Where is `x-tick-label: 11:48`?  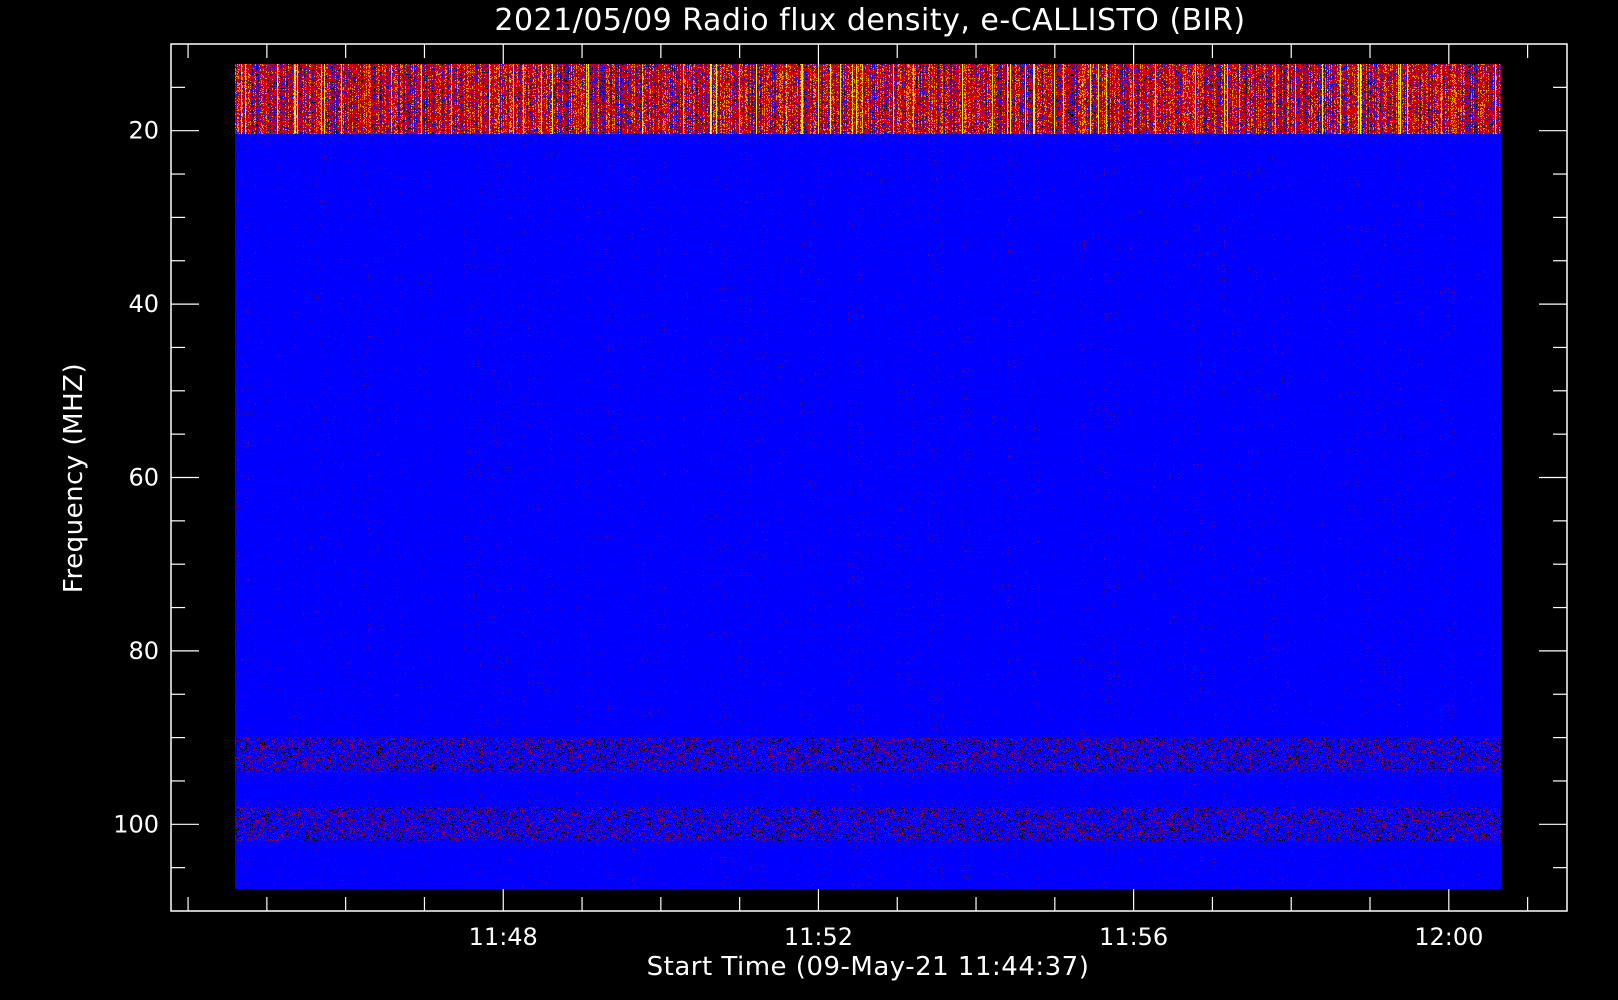
x-tick-label: 11:48 is located at coordinates (503, 937).